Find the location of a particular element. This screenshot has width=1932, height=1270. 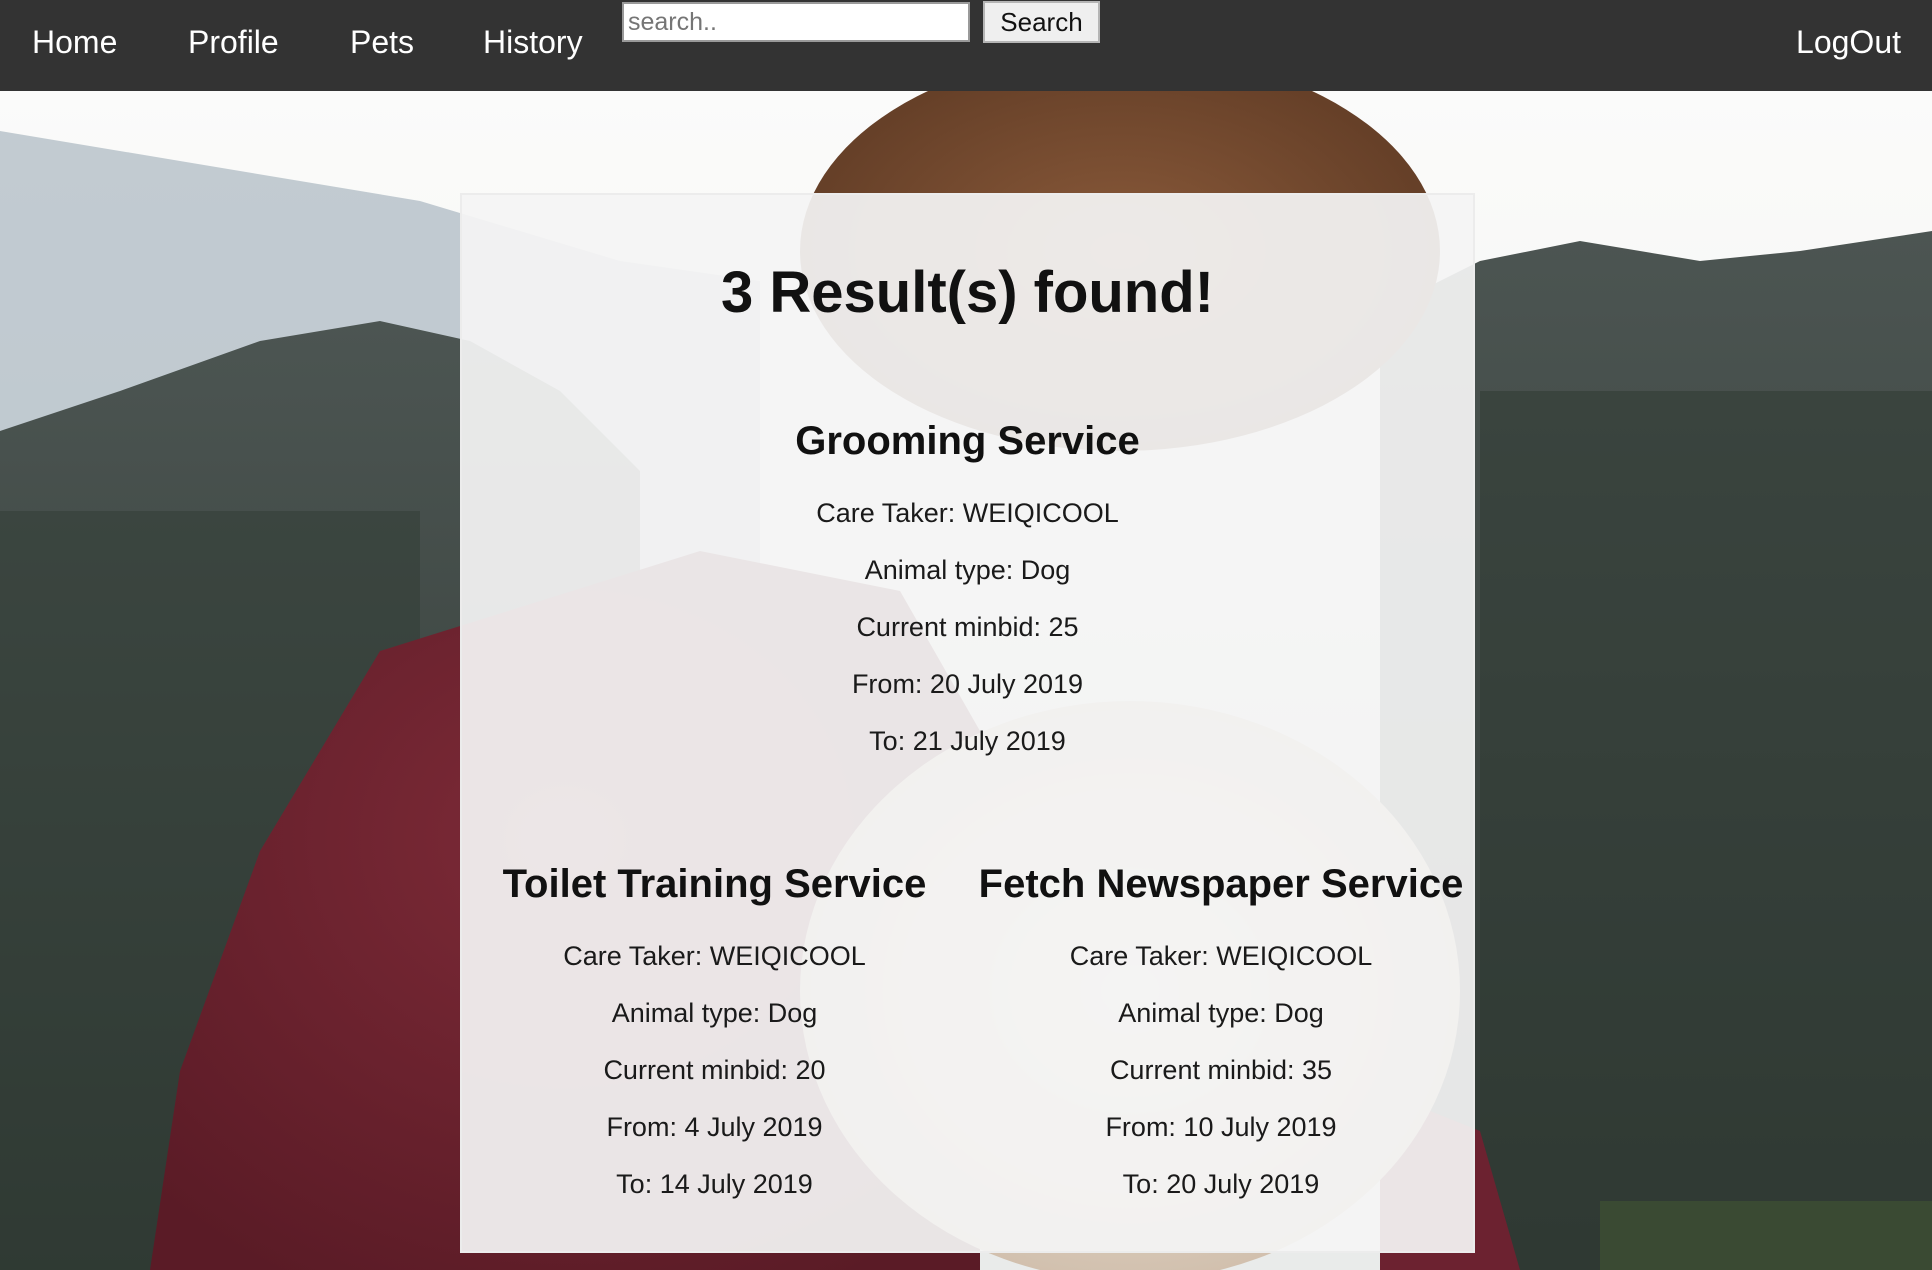

search-button: Search is located at coordinates (1041, 22).